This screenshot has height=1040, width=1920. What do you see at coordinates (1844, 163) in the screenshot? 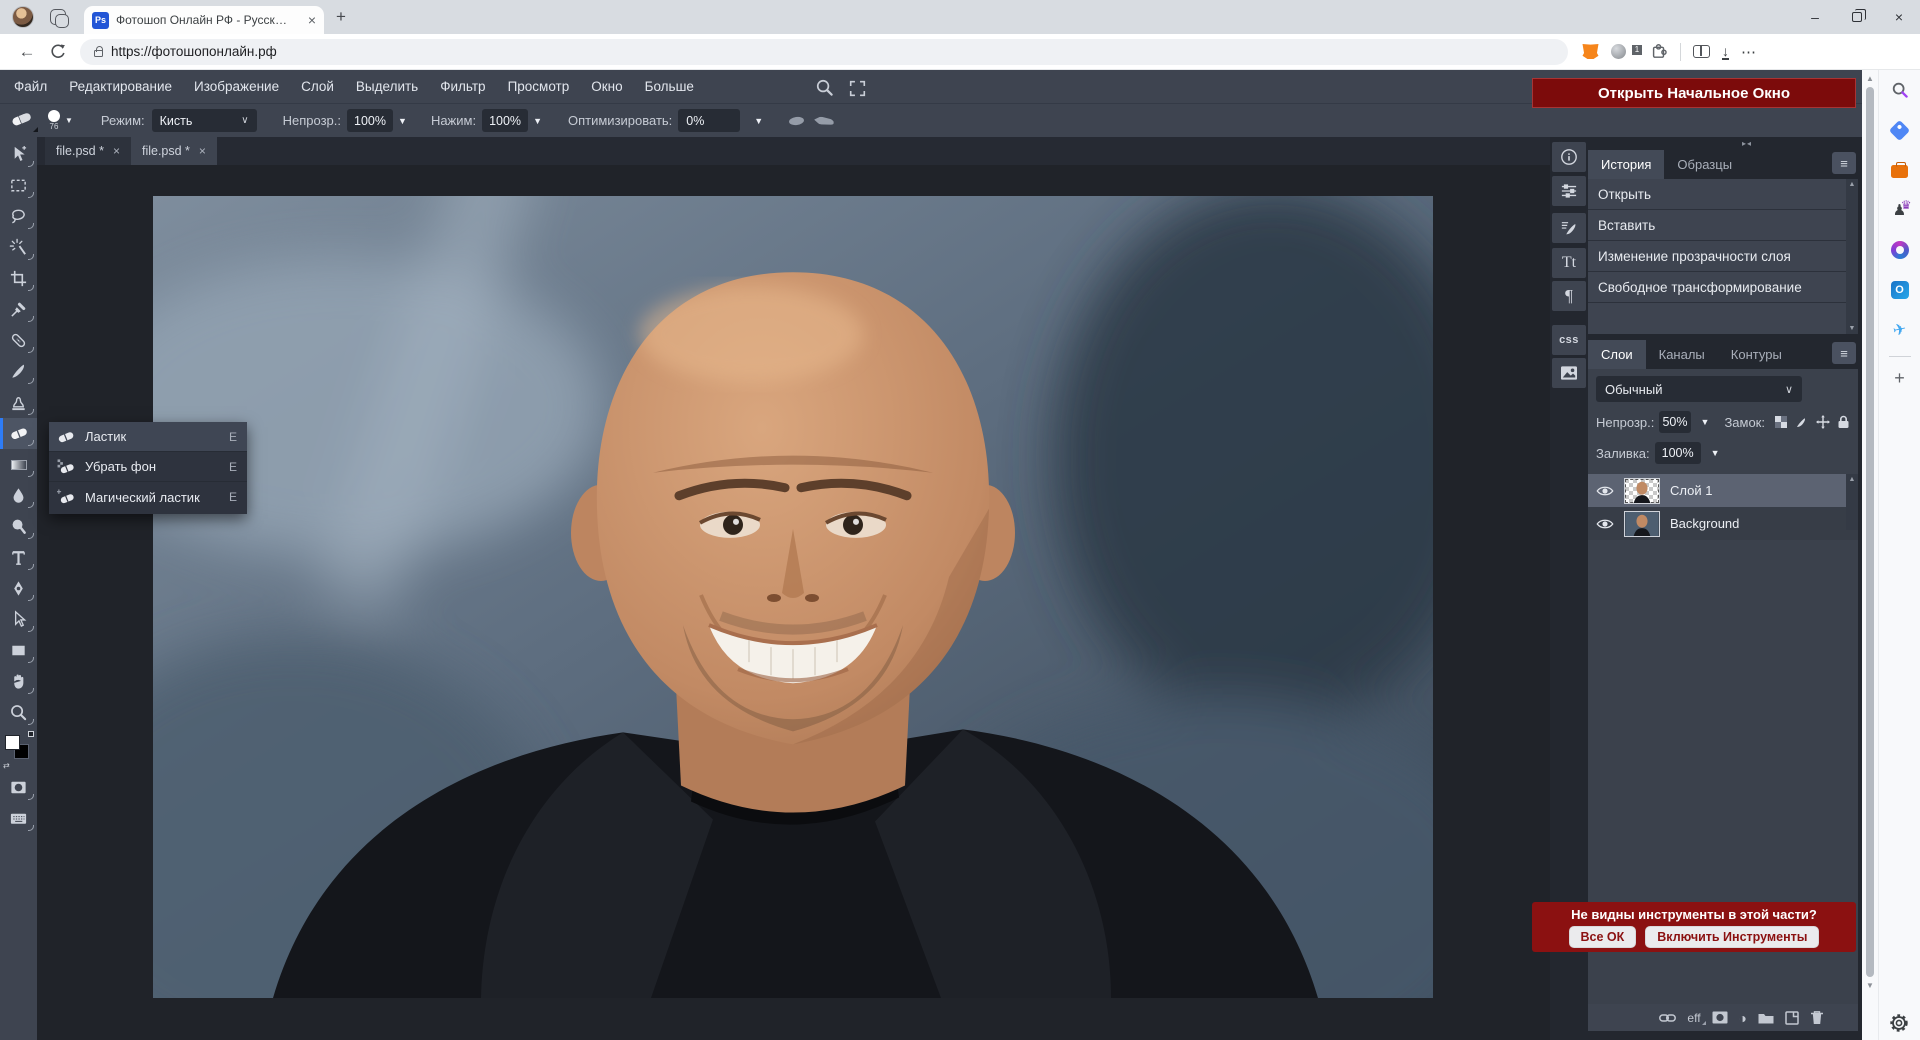
I see `history-menu-button: ≡` at bounding box center [1844, 163].